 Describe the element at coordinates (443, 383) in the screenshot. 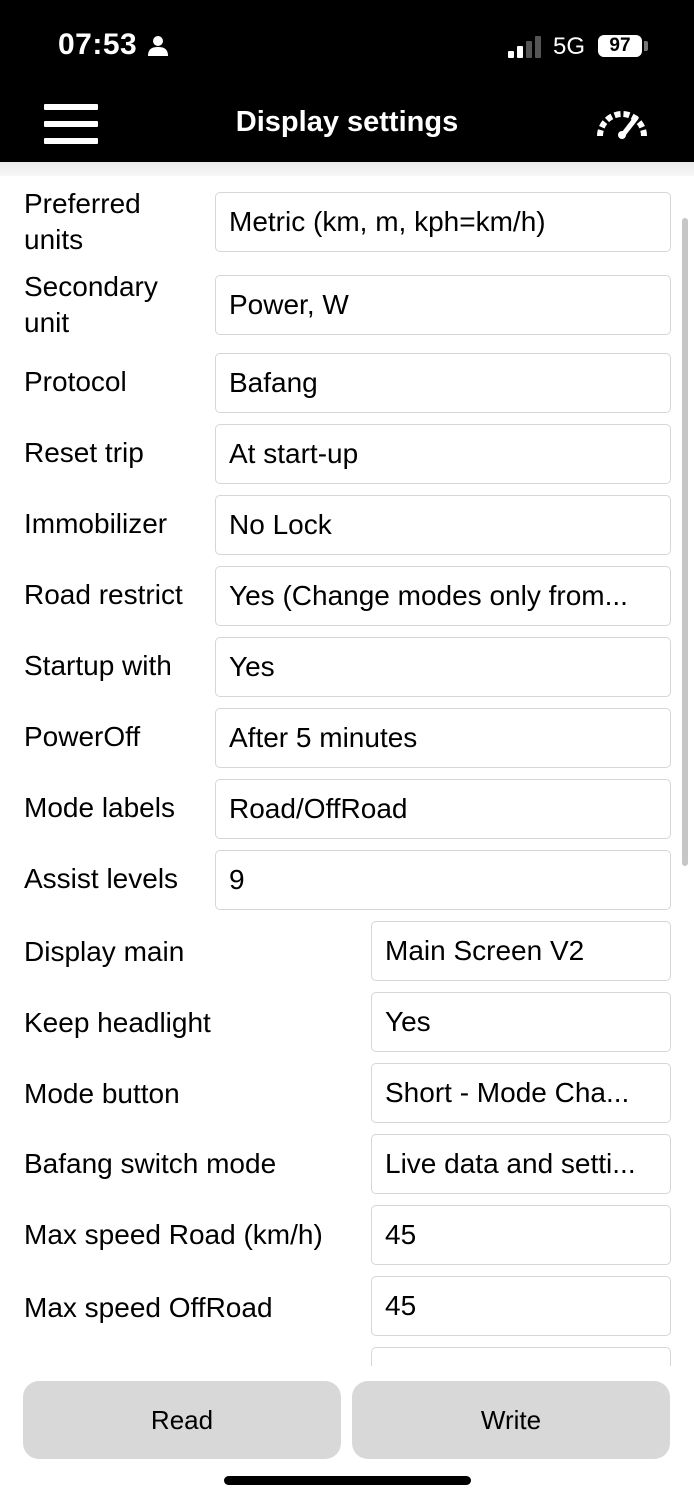

I see `protocol-select: Bafang` at that location.